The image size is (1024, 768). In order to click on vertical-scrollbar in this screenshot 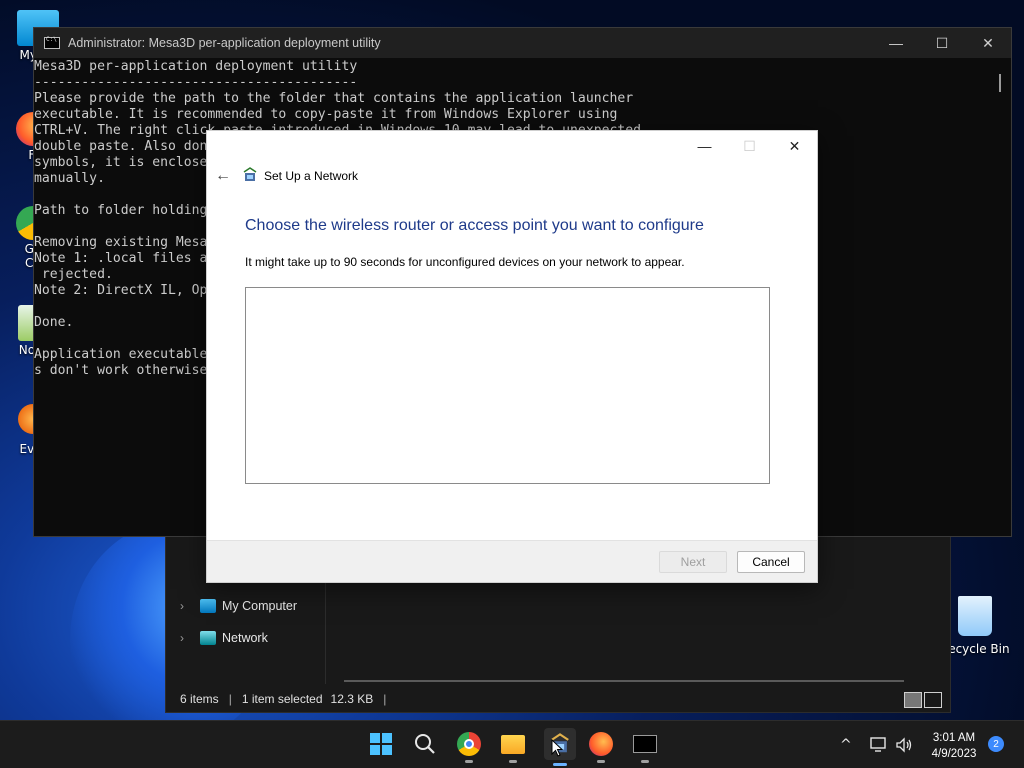, I will do `click(1000, 83)`.